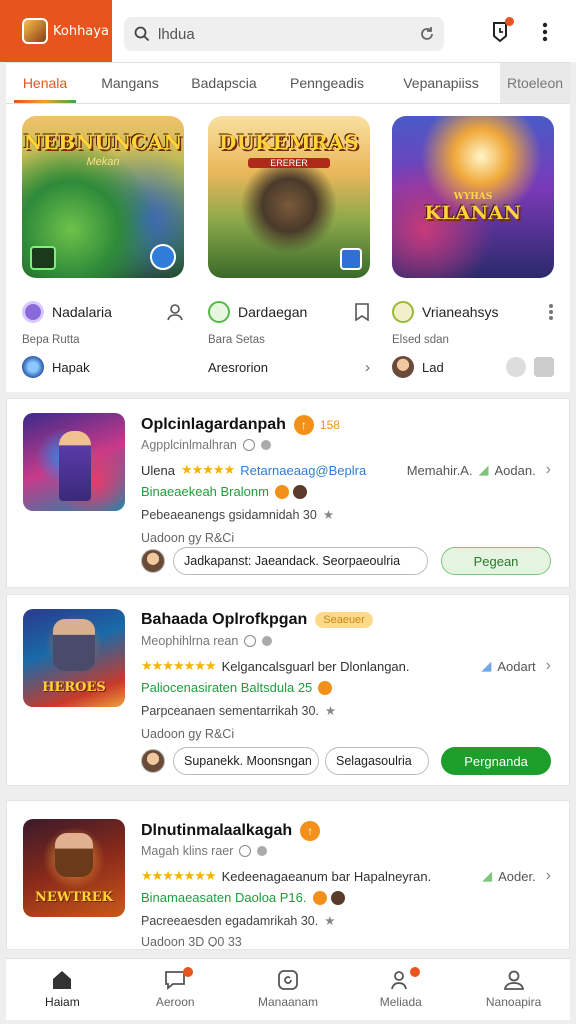 The image size is (576, 1024). I want to click on meta-text: Parpceanaen sementarrikah 30., so click(230, 710).